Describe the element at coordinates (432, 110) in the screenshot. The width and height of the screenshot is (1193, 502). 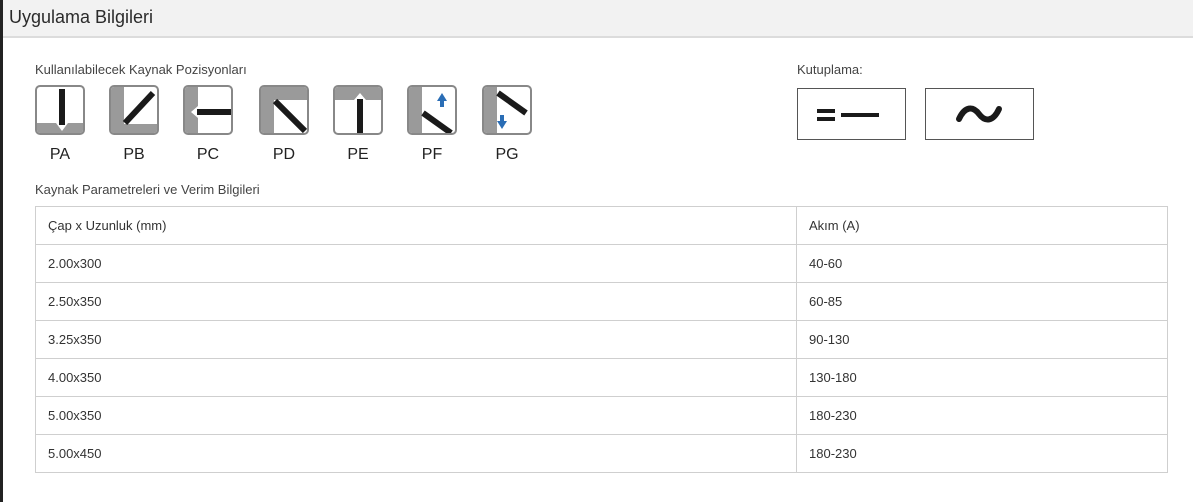
I see `pf-position-icon` at that location.